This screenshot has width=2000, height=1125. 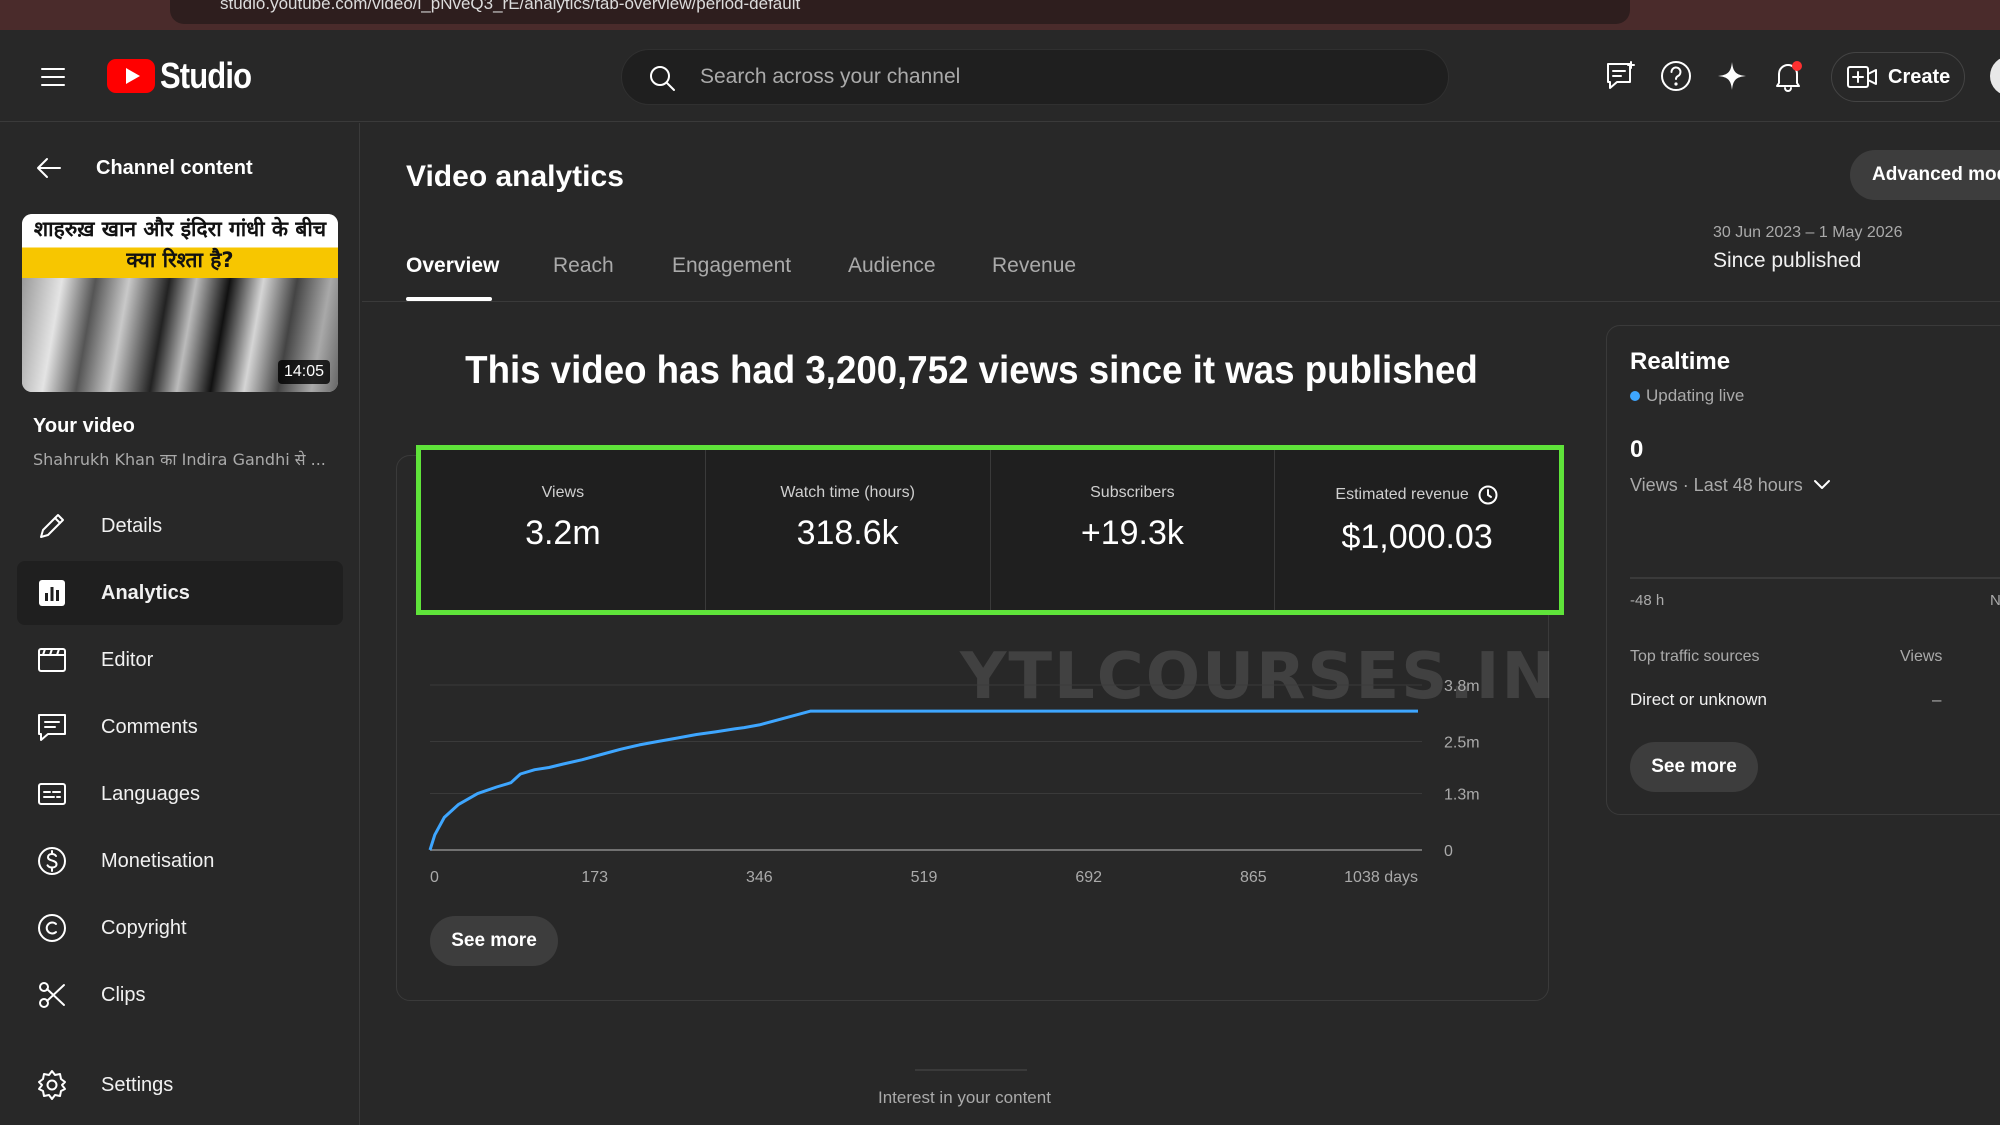 What do you see at coordinates (1732, 76) in the screenshot?
I see `sparkle-icon` at bounding box center [1732, 76].